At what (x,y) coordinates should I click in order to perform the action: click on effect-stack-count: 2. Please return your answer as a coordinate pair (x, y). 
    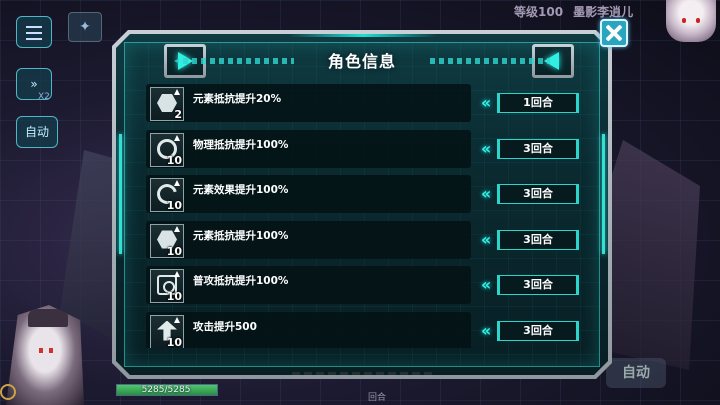
    Looking at the image, I should click on (178, 114).